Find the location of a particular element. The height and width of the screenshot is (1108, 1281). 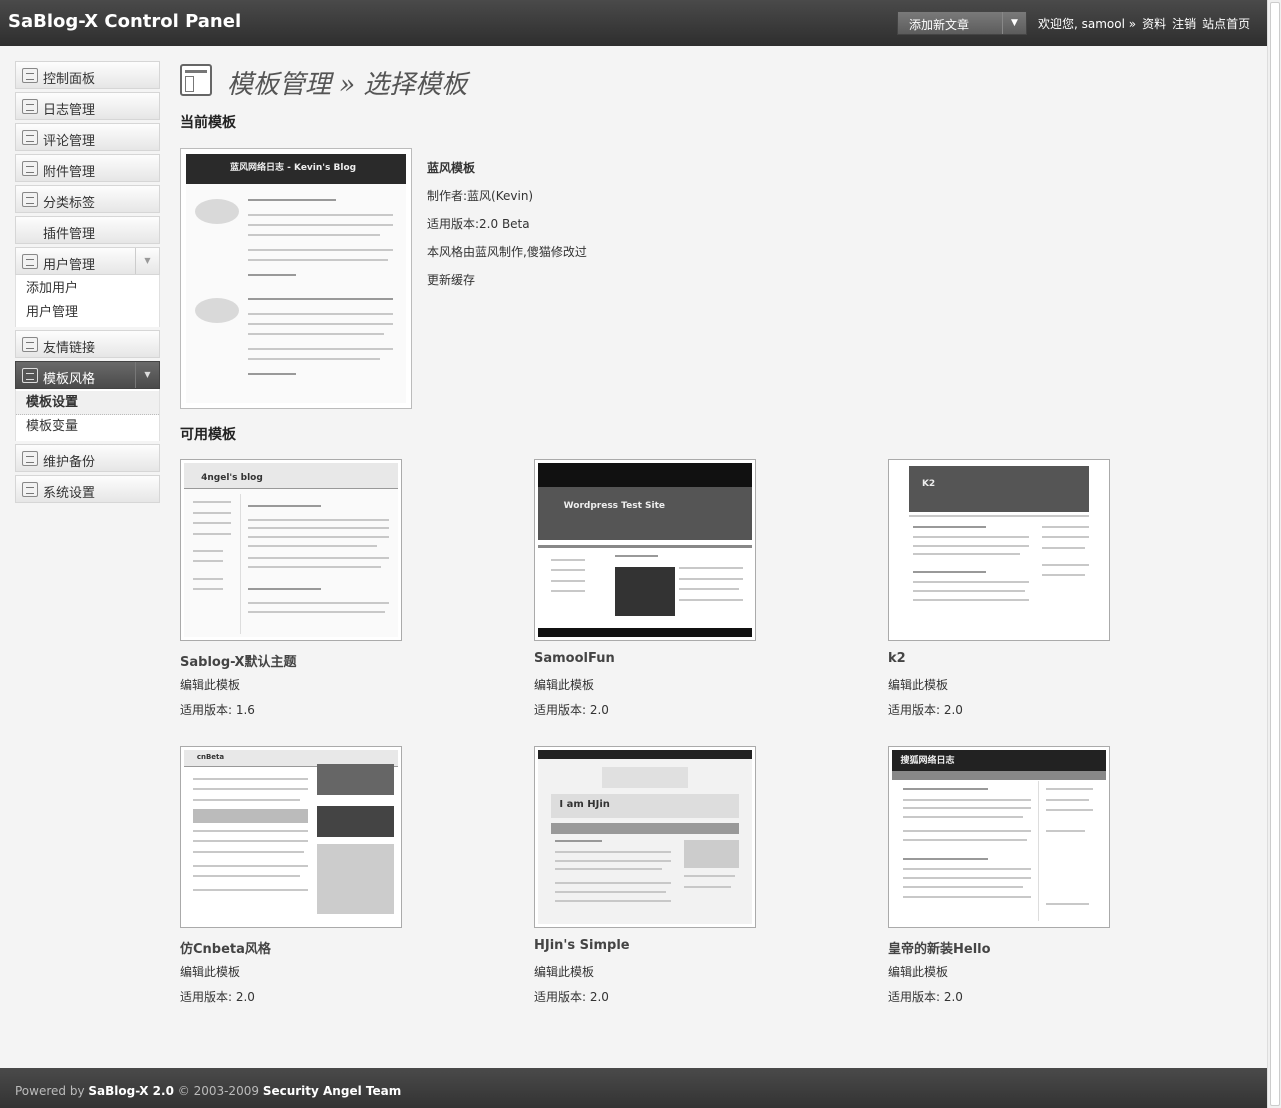

page-header: 模板管理 » 选择模板 is located at coordinates (720, 80).